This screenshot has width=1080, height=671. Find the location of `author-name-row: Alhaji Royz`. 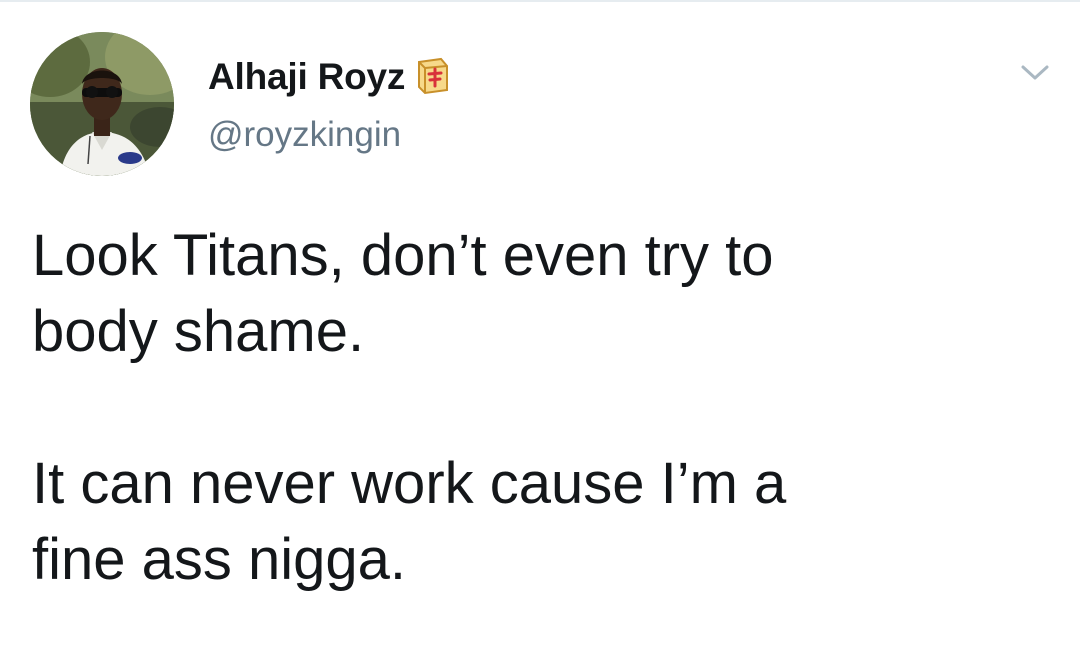

author-name-row: Alhaji Royz is located at coordinates (329, 76).